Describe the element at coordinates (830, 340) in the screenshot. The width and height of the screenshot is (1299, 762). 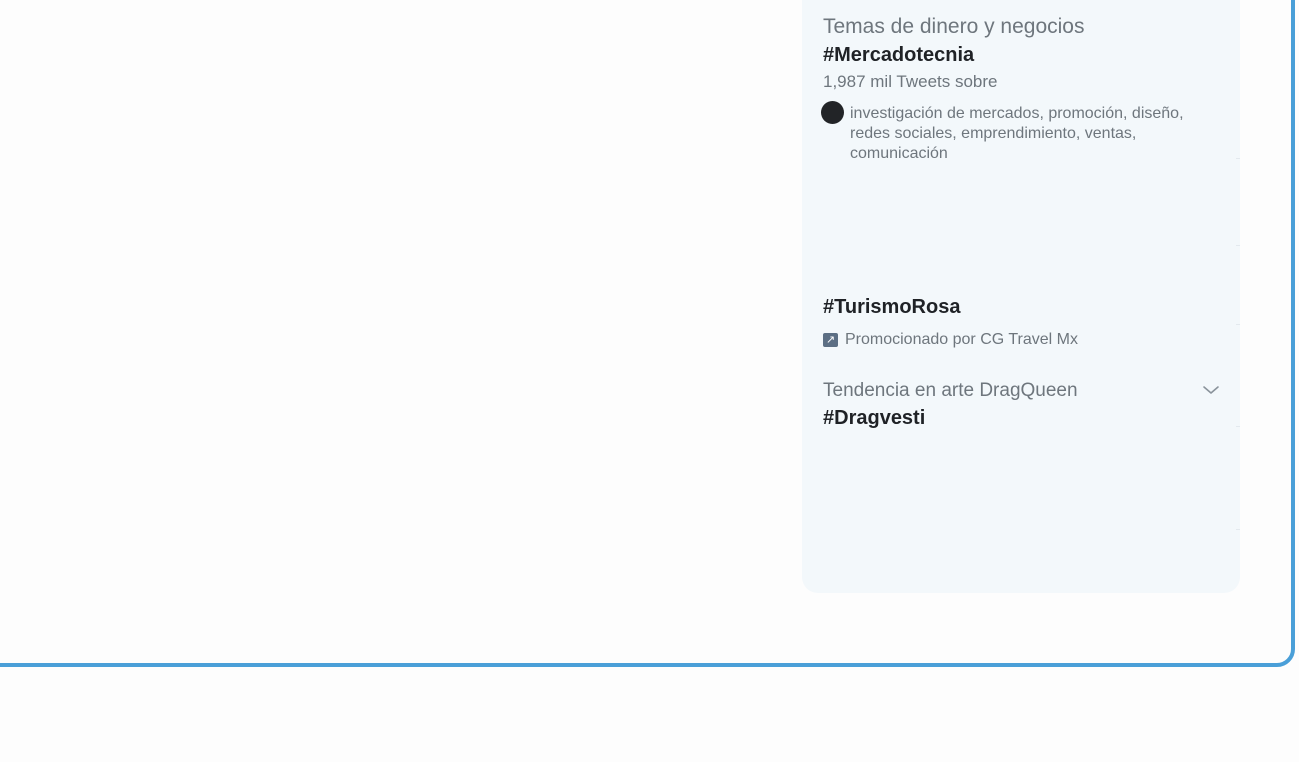
I see `promoted-arrow-icon: ↗` at that location.